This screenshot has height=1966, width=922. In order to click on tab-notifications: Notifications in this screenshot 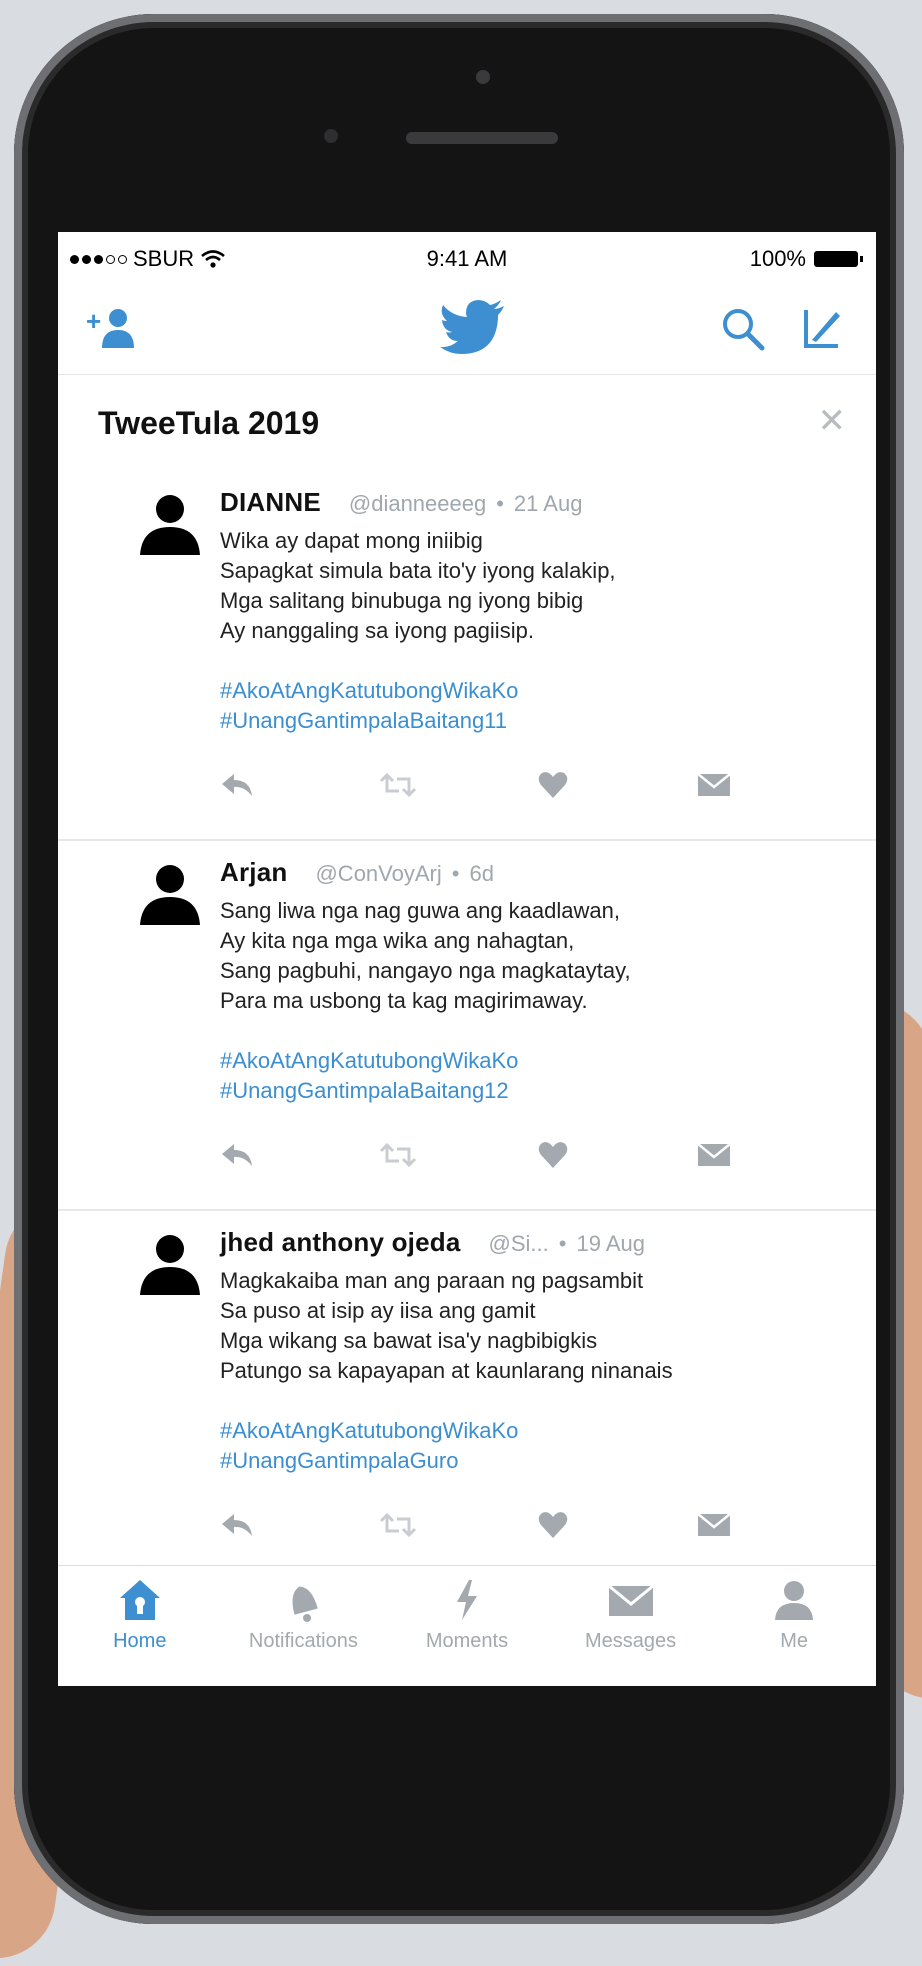, I will do `click(304, 1626)`.